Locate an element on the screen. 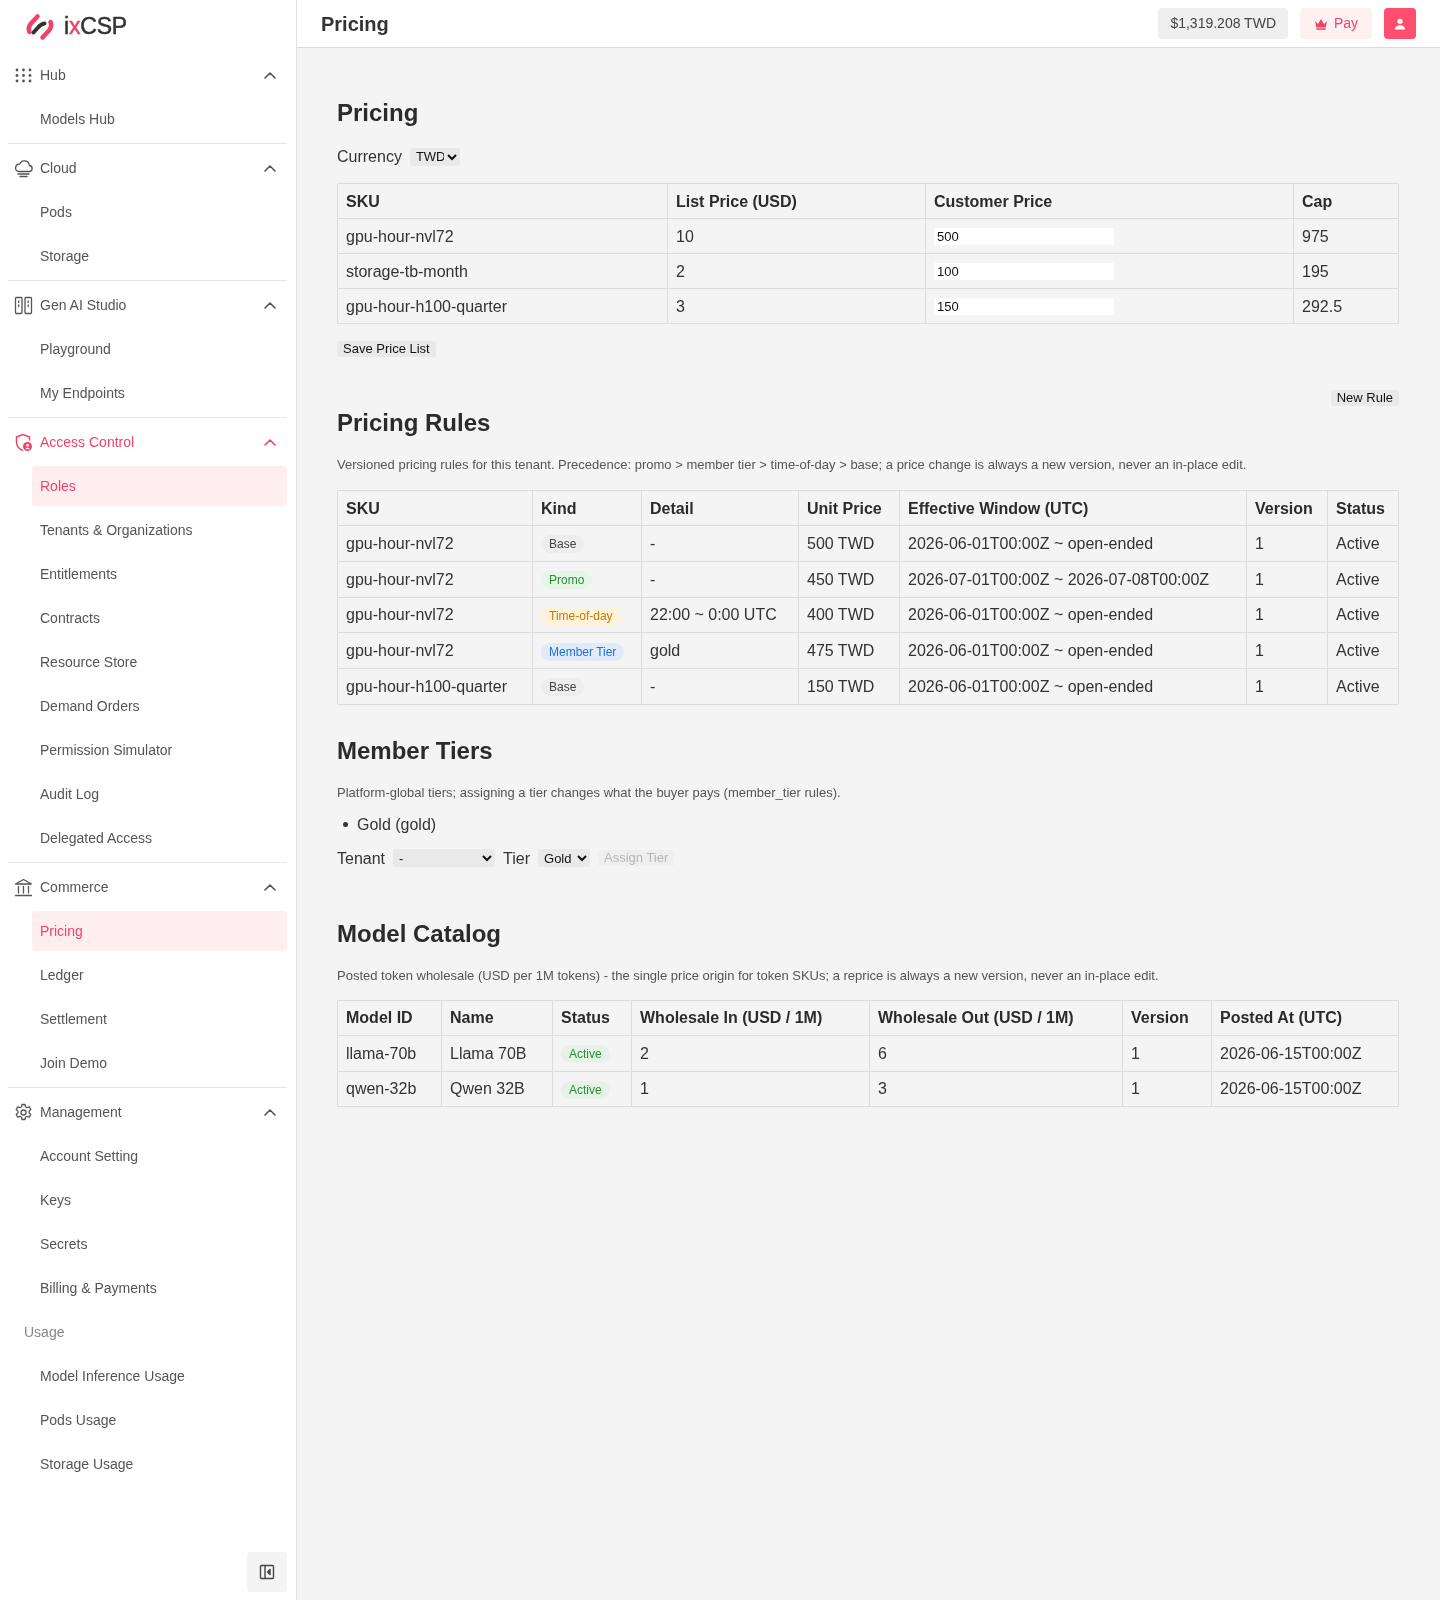  sidebar-item: Keys is located at coordinates (159, 1200).